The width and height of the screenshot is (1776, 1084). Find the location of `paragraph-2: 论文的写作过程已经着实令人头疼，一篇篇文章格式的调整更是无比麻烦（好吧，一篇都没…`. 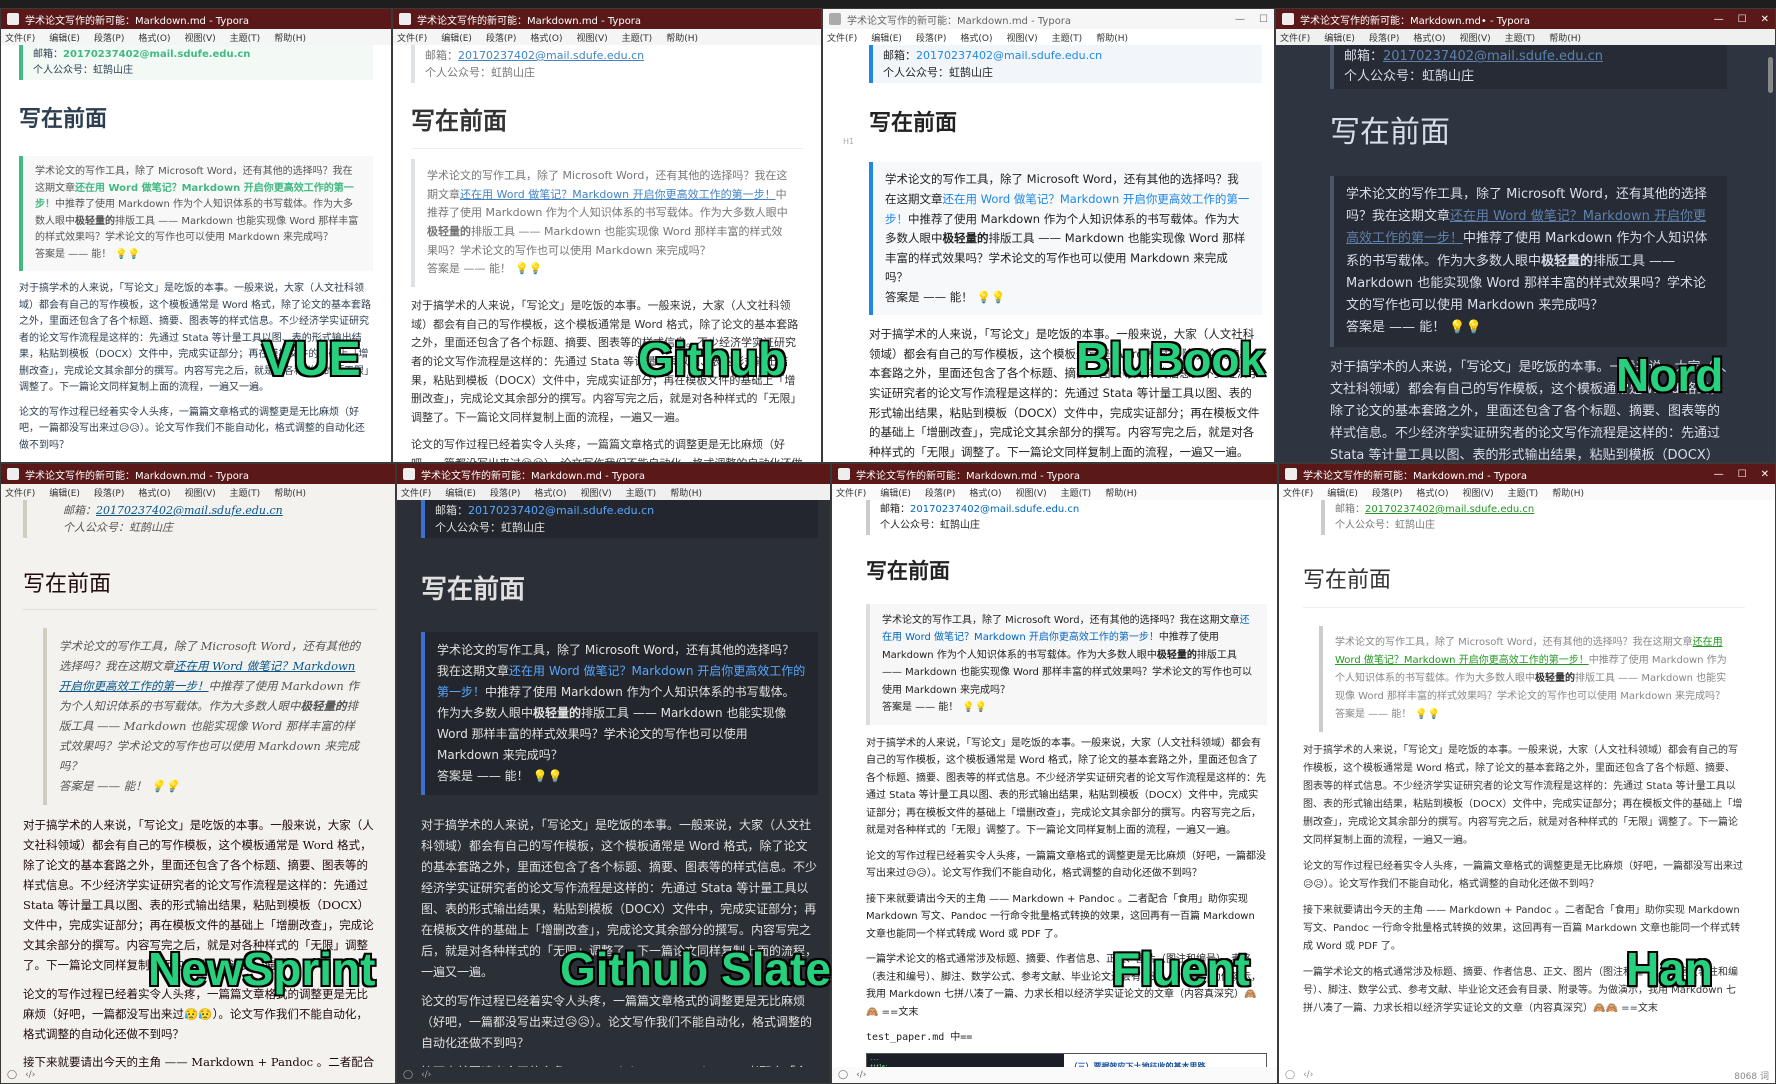

paragraph-2: 论文的写作过程已经着实令人头疼，一篇篇文章格式的调整更是无比麻烦（好吧，一篇都没… is located at coordinates (1066, 865).